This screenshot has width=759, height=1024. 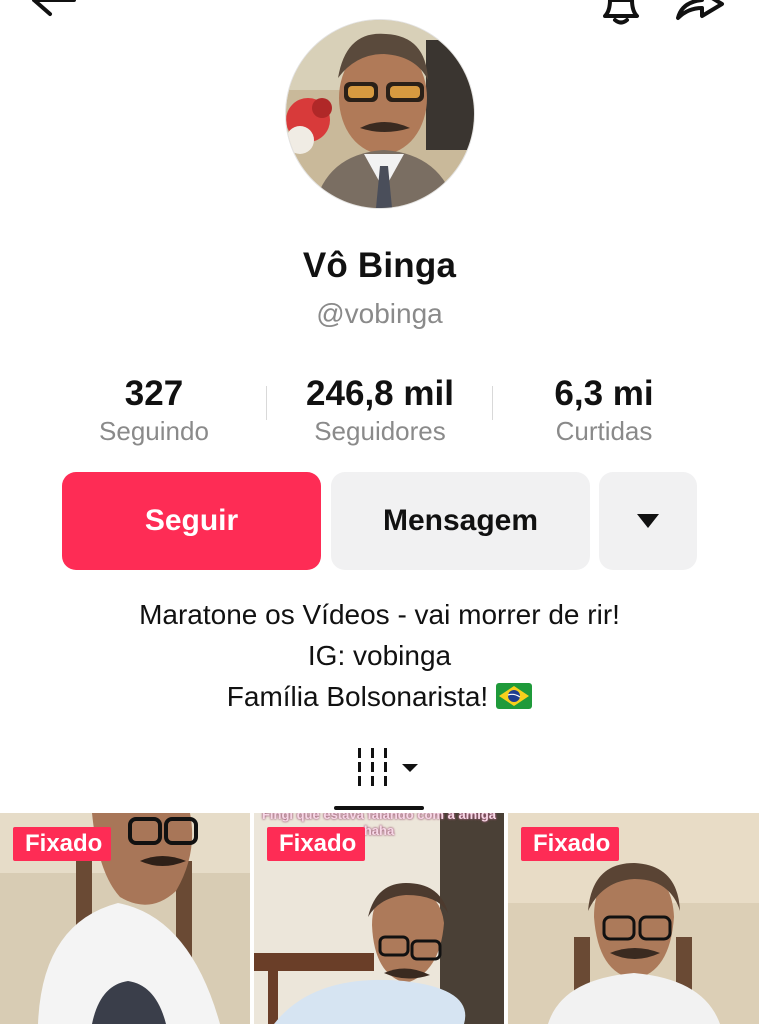 What do you see at coordinates (604, 393) in the screenshot?
I see `stat-likes-value: 6,3 mi` at bounding box center [604, 393].